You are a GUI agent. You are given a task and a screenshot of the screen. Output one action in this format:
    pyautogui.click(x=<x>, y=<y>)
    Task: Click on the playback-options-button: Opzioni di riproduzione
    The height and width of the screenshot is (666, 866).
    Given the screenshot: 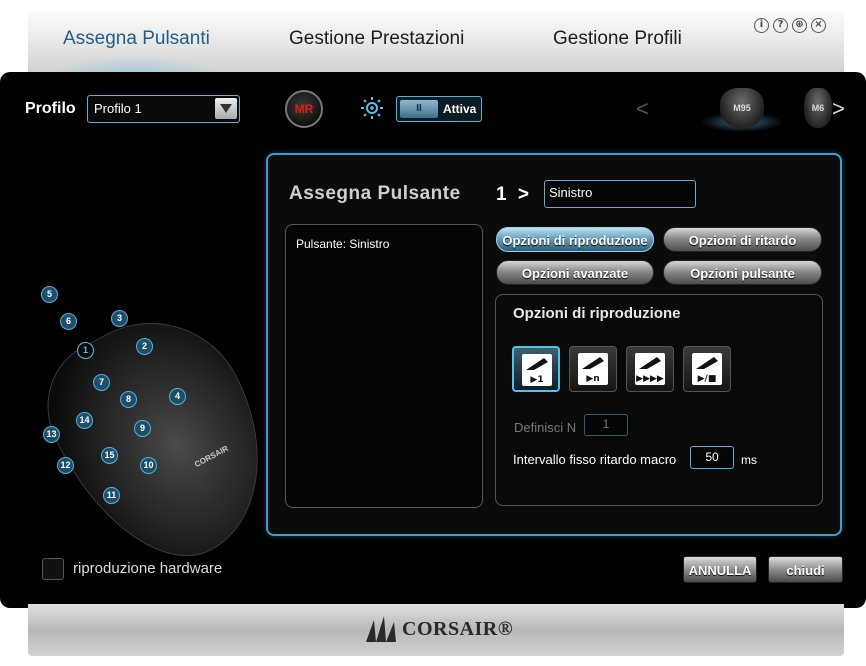 What is the action you would take?
    pyautogui.click(x=575, y=239)
    